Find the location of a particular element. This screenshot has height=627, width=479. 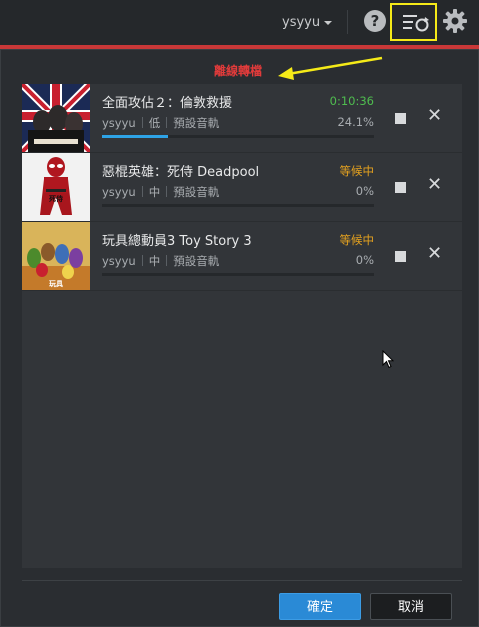

item-meta: ysyyu 低預設音軌 is located at coordinates (160, 123).